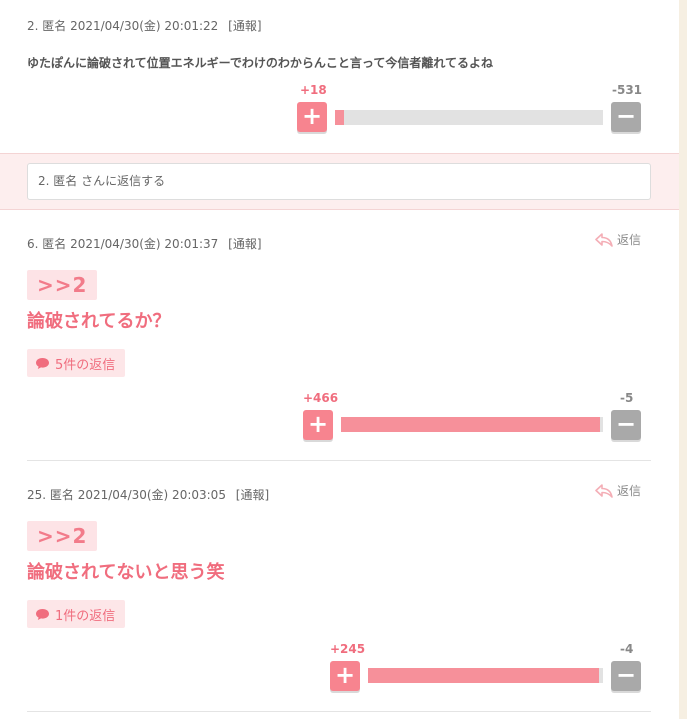 This screenshot has width=687, height=719. Describe the element at coordinates (348, 649) in the screenshot. I see `plus-count: +245` at that location.